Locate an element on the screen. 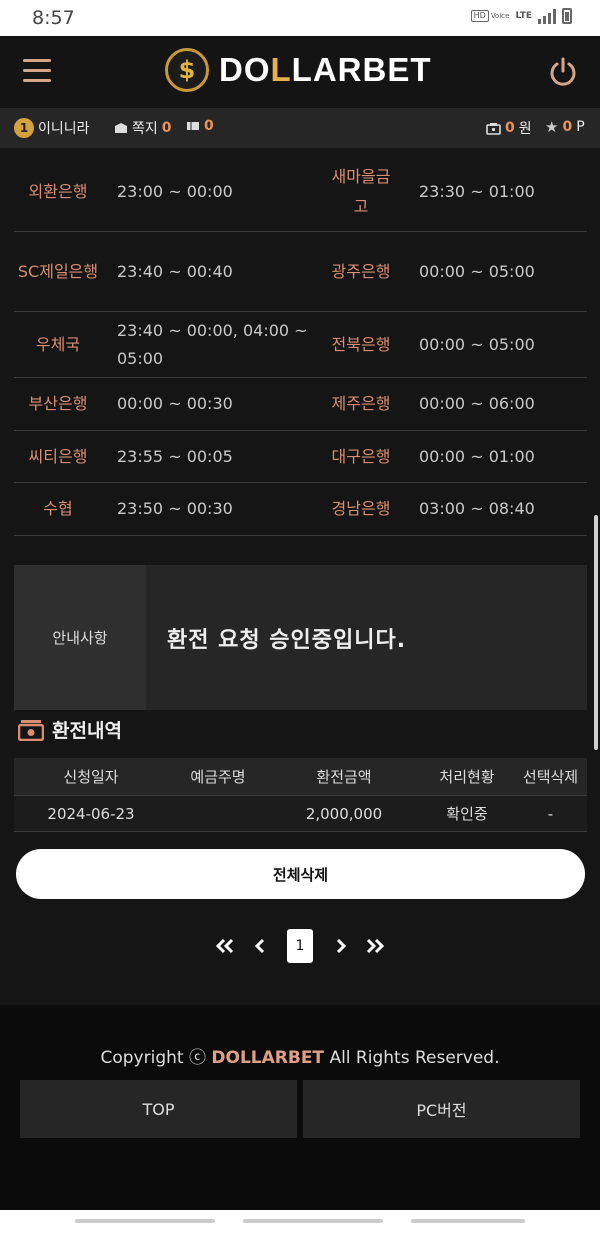  menu-button is located at coordinates (37, 71).